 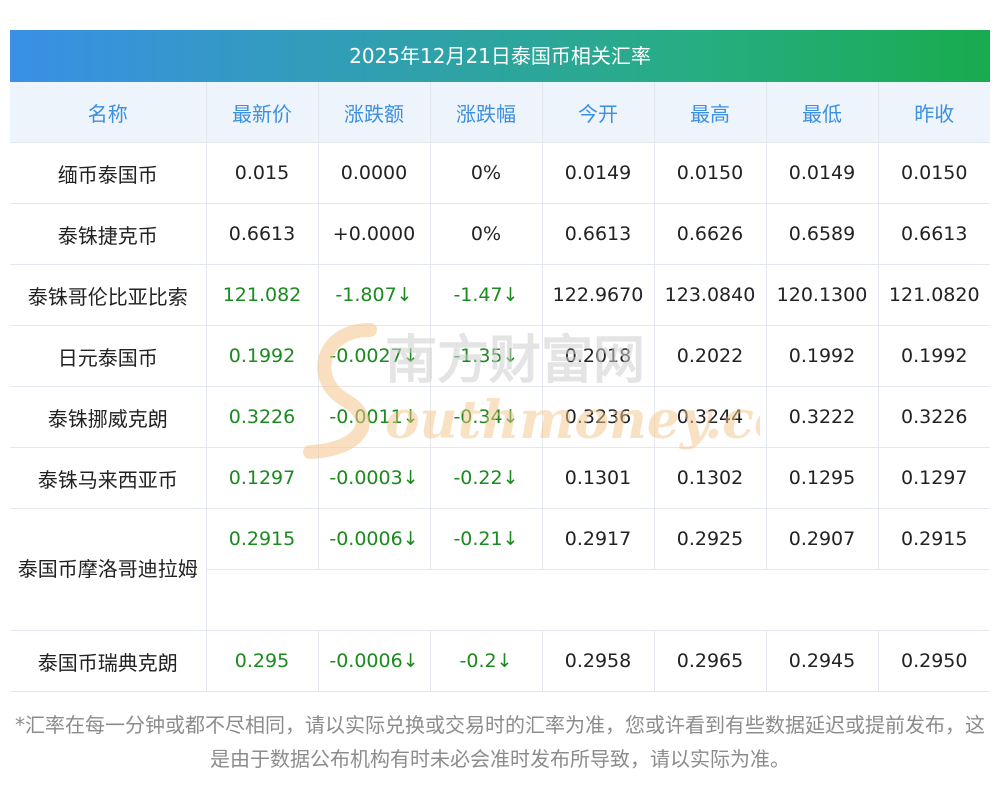 What do you see at coordinates (374, 295) in the screenshot?
I see `cell-change: -1.807↓` at bounding box center [374, 295].